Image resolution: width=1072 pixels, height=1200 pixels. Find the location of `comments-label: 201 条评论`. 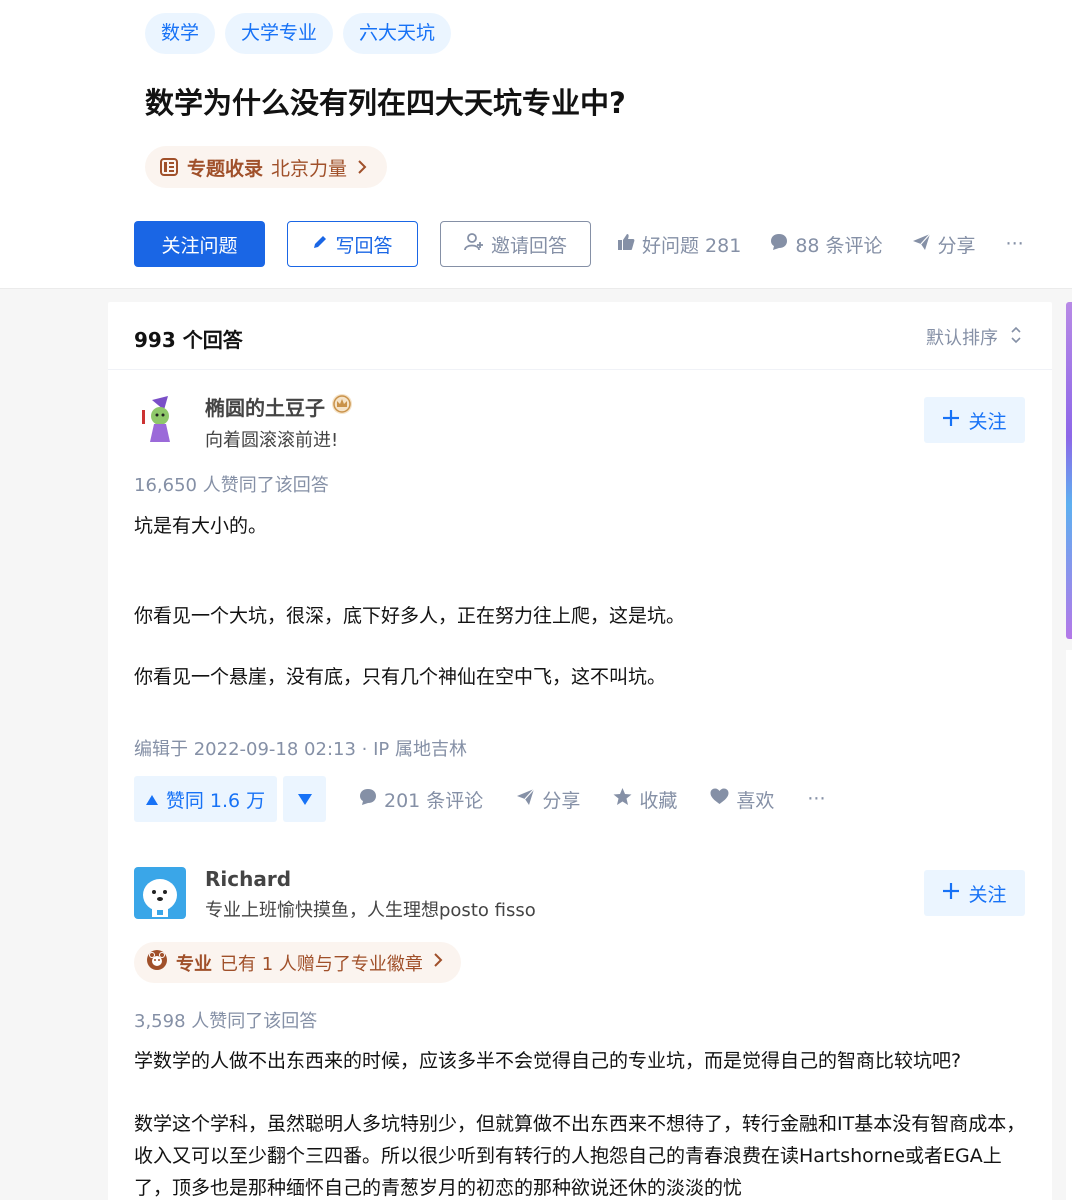

comments-label: 201 条评论 is located at coordinates (434, 800).